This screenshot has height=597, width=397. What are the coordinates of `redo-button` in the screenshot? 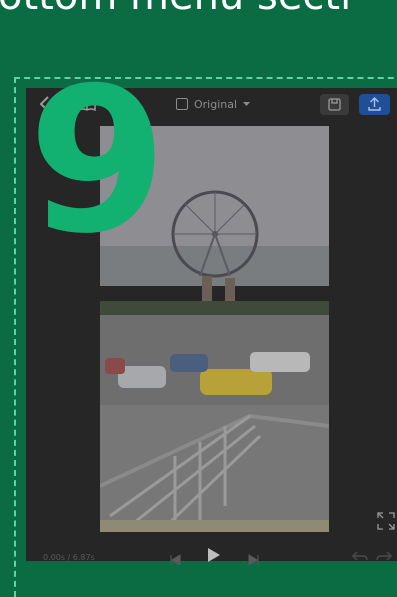 It's located at (384, 556).